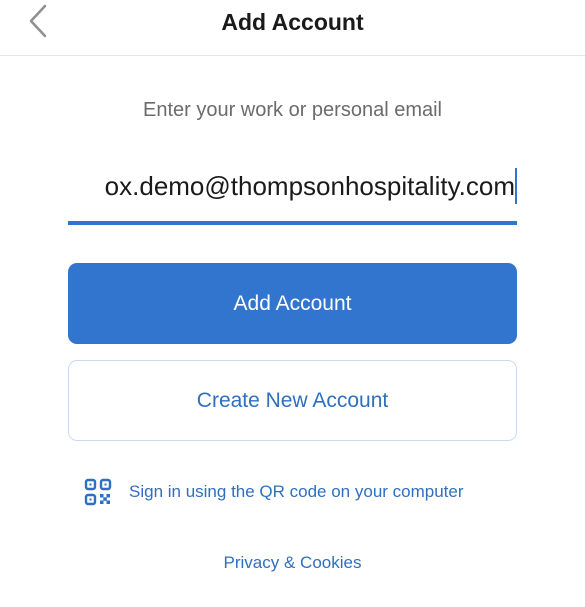 The width and height of the screenshot is (585, 607). I want to click on email-prompt: Enter your work or personal email, so click(292, 110).